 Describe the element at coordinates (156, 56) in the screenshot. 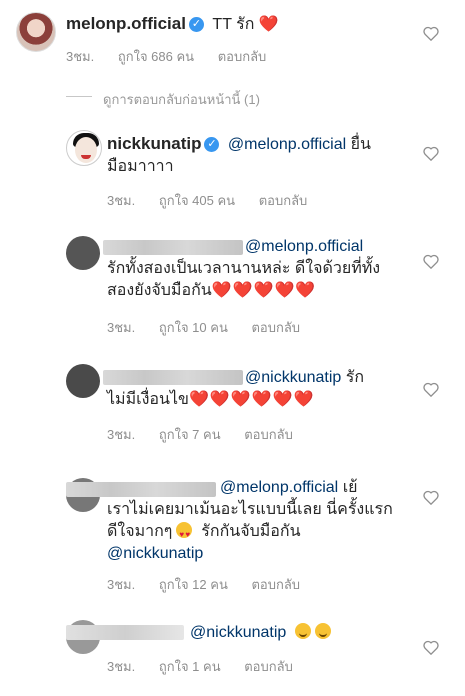

I see `comment-likes: ถูกใจ 686 คน` at that location.